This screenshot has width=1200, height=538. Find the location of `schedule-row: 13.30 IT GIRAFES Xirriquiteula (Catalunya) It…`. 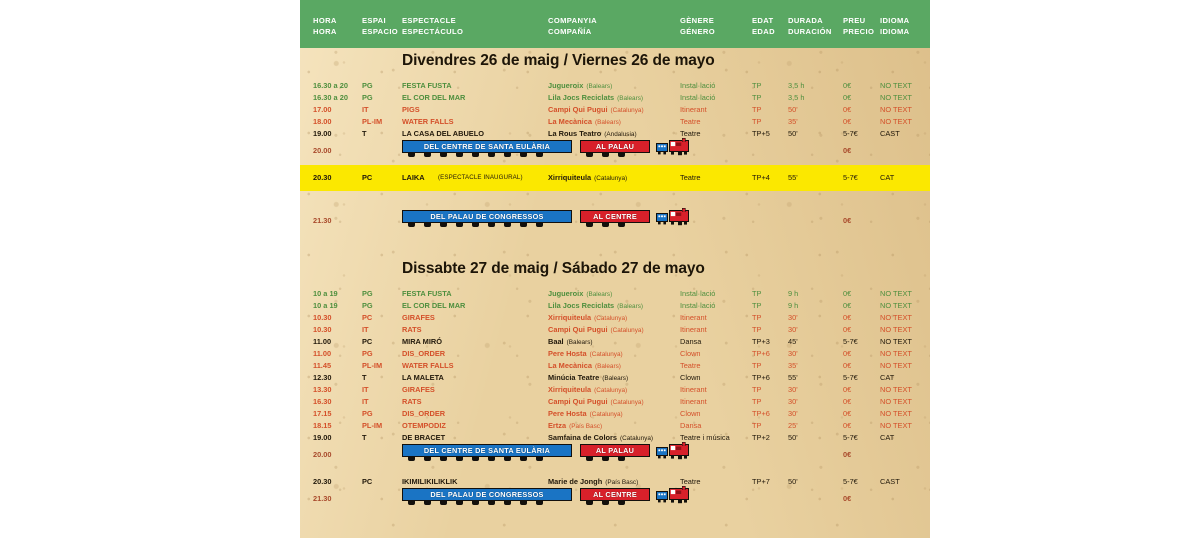

schedule-row: 13.30 IT GIRAFES Xirriquiteula (Catalunya) It… is located at coordinates (615, 390).